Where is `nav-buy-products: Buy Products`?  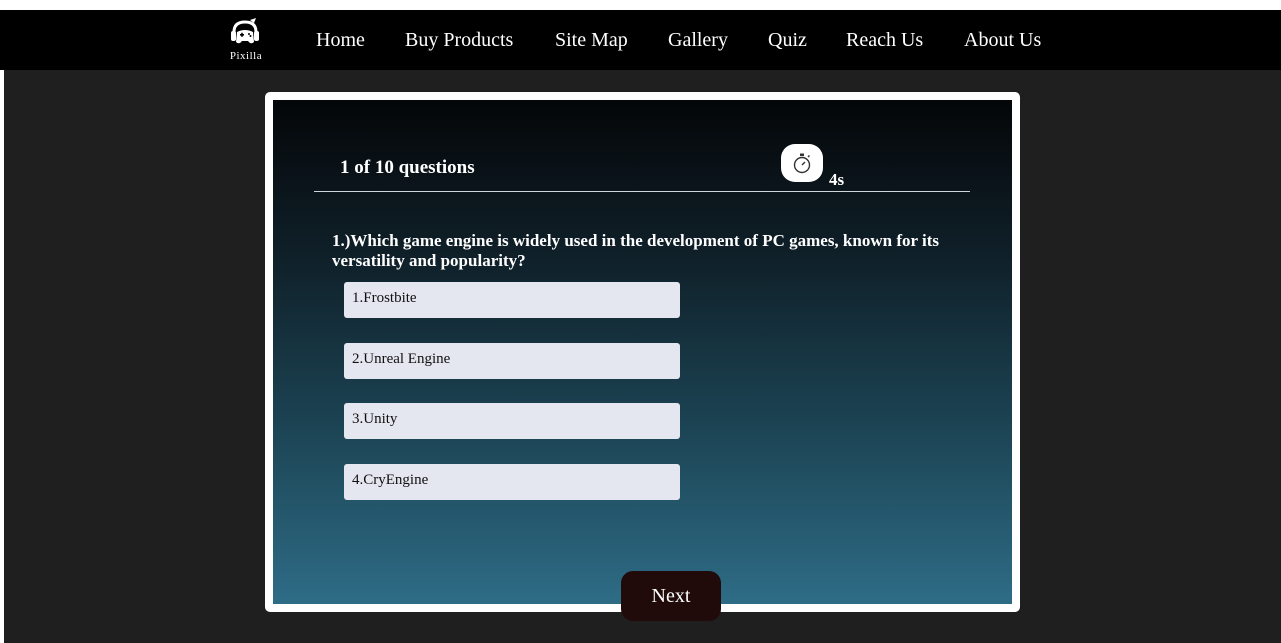 nav-buy-products: Buy Products is located at coordinates (459, 40).